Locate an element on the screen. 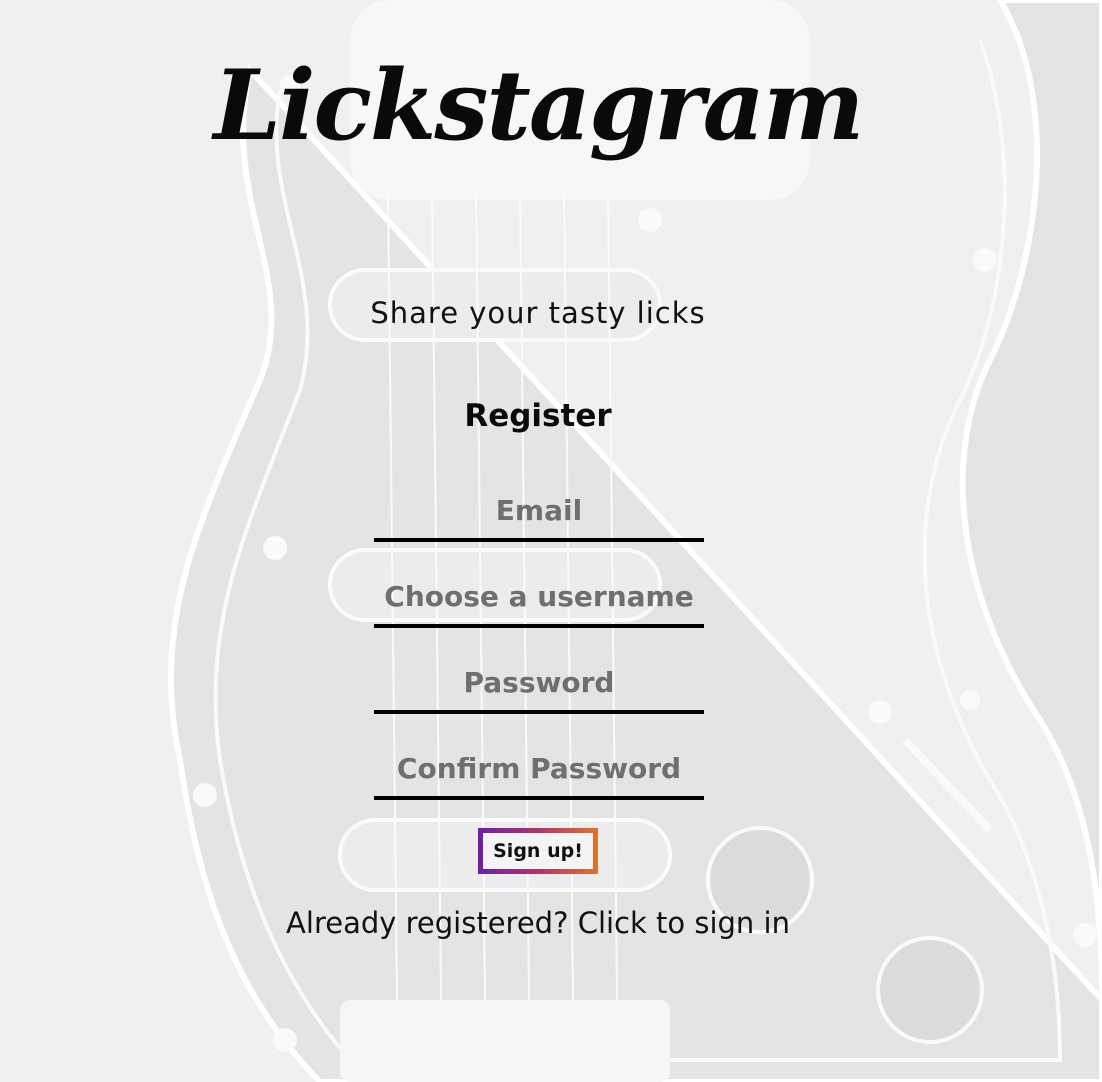  password-field is located at coordinates (539, 684).